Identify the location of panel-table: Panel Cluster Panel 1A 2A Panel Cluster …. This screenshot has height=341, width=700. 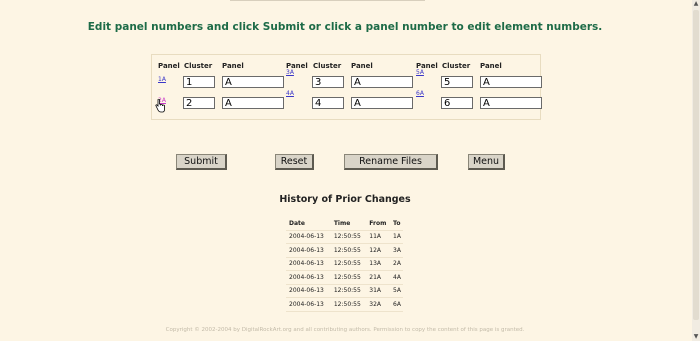
(346, 87).